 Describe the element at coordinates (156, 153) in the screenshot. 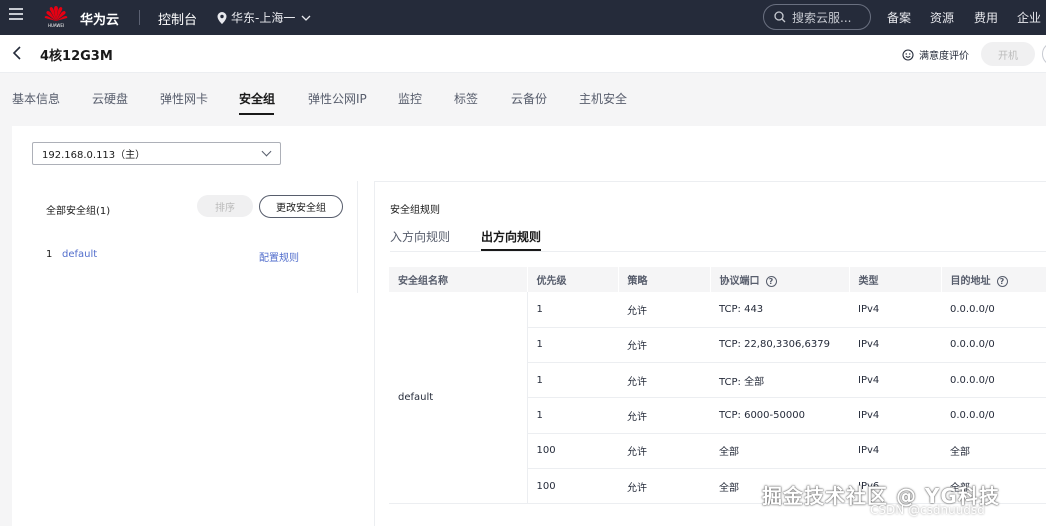

I see `nic-ip-select: 192.168.0.113（主）` at that location.